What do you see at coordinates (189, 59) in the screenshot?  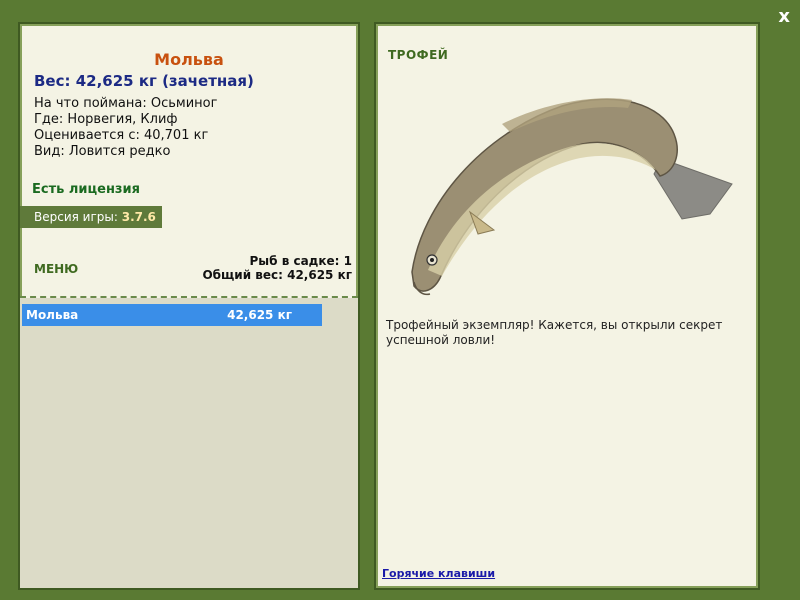 I see `fish-title: Мольва` at bounding box center [189, 59].